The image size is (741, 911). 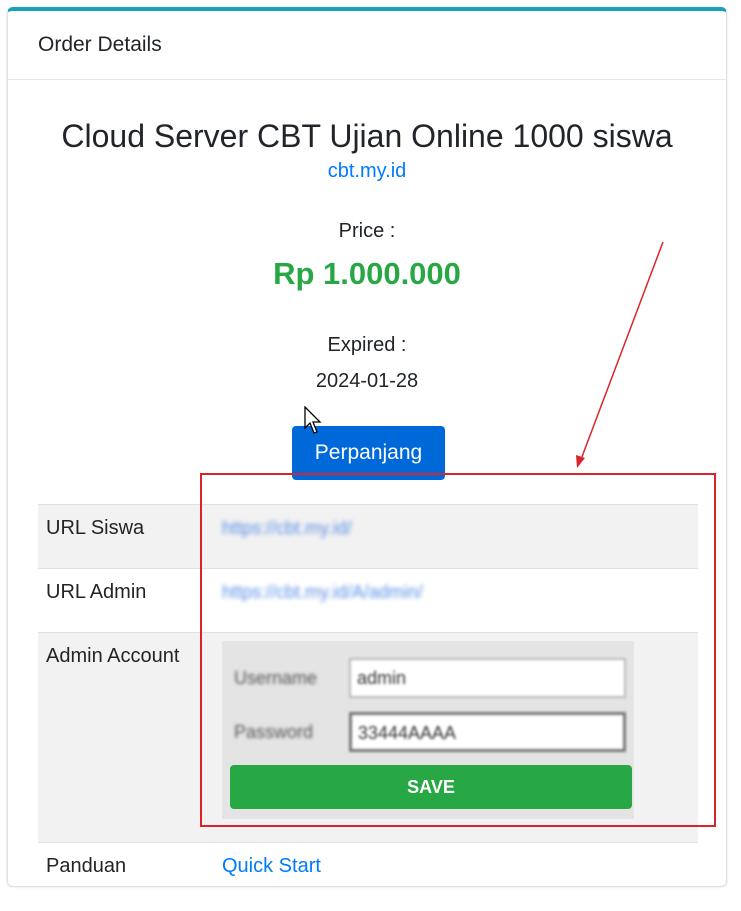 What do you see at coordinates (289, 732) in the screenshot?
I see `password-label: Password` at bounding box center [289, 732].